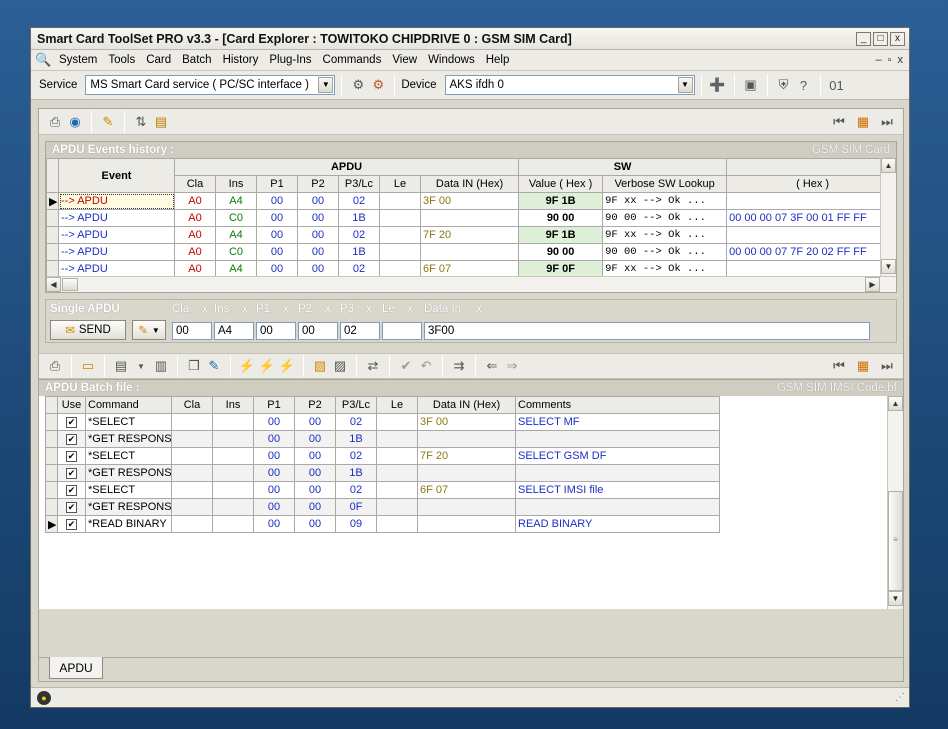  I want to click on command-cell: *SELECT, so click(128, 490).